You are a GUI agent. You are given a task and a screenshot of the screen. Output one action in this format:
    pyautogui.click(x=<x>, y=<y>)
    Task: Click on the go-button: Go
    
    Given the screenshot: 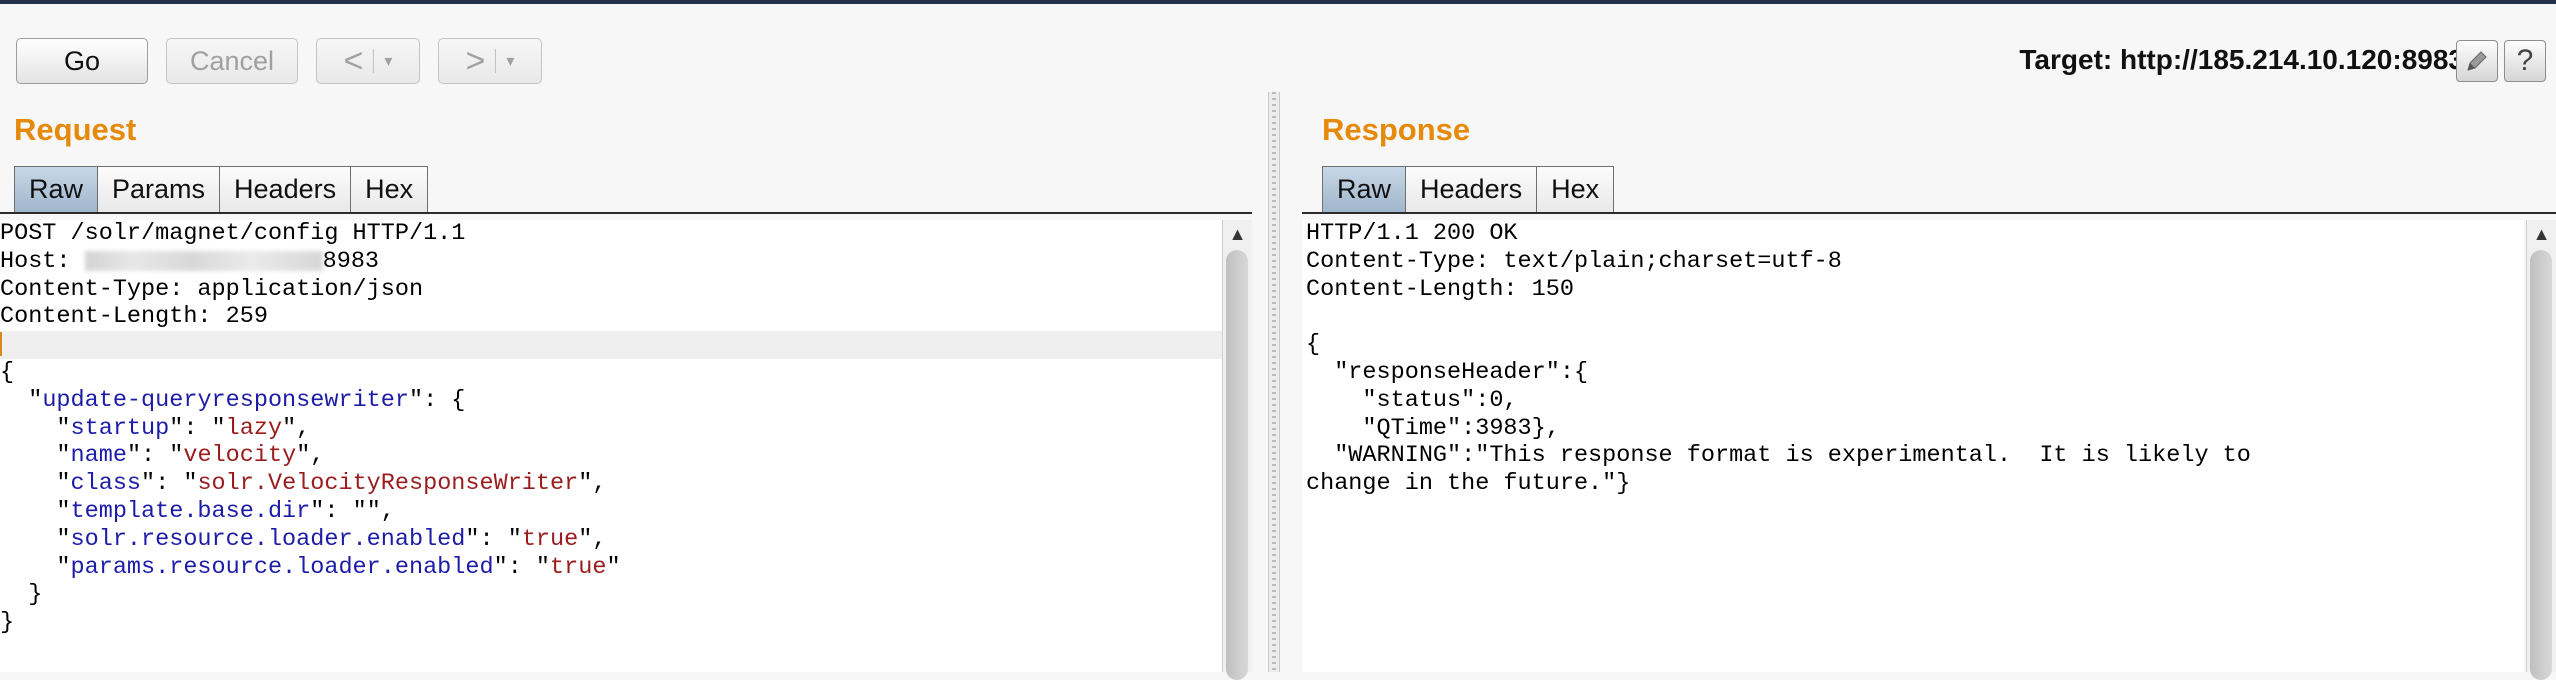 What is the action you would take?
    pyautogui.click(x=82, y=61)
    